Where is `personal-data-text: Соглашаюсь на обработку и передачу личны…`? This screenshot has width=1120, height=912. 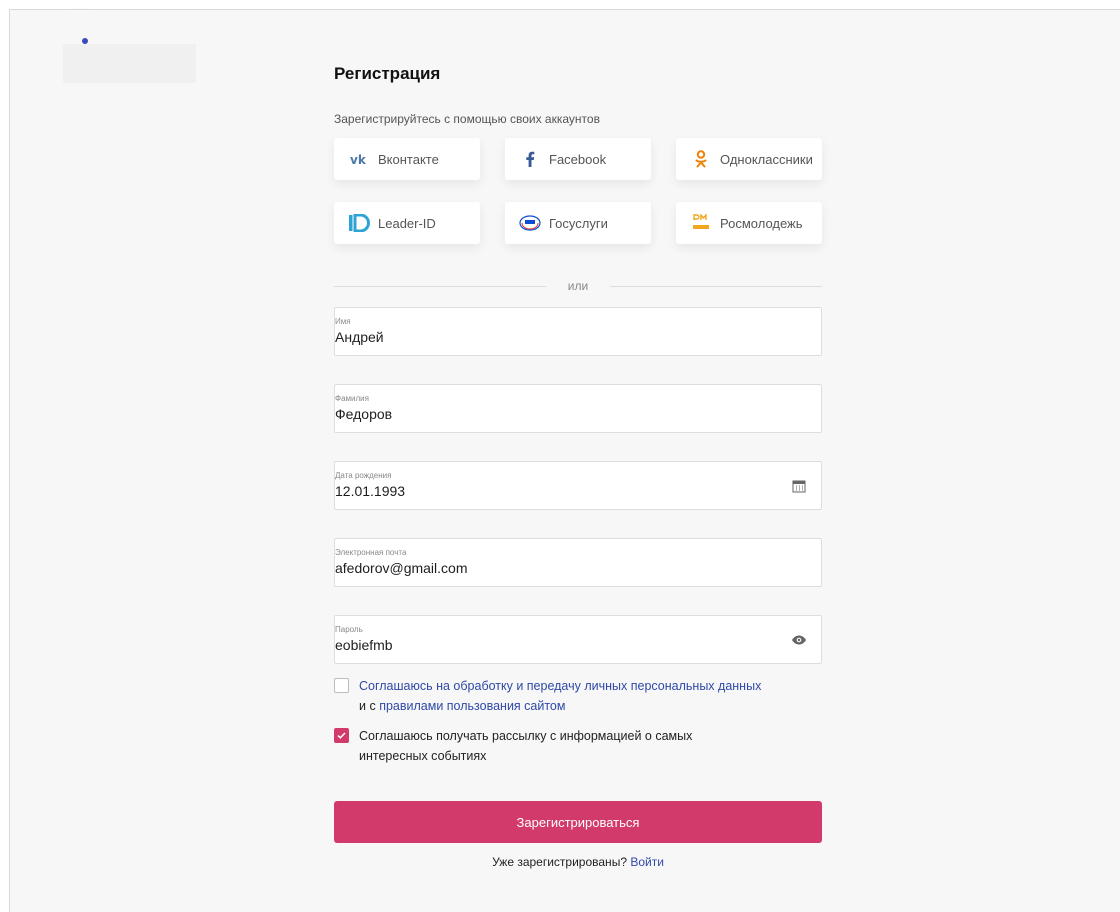
personal-data-text: Соглашаюсь на обработку и передачу личны… is located at coordinates (560, 696).